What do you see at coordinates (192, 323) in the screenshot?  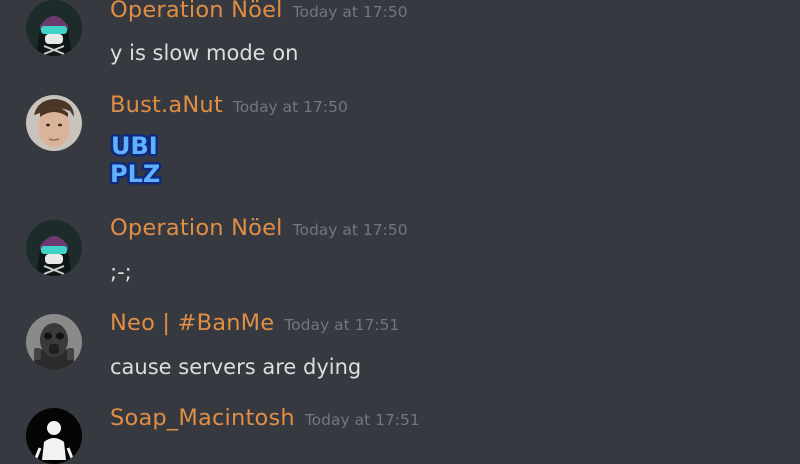 I see `username: Neo | #BanMe` at bounding box center [192, 323].